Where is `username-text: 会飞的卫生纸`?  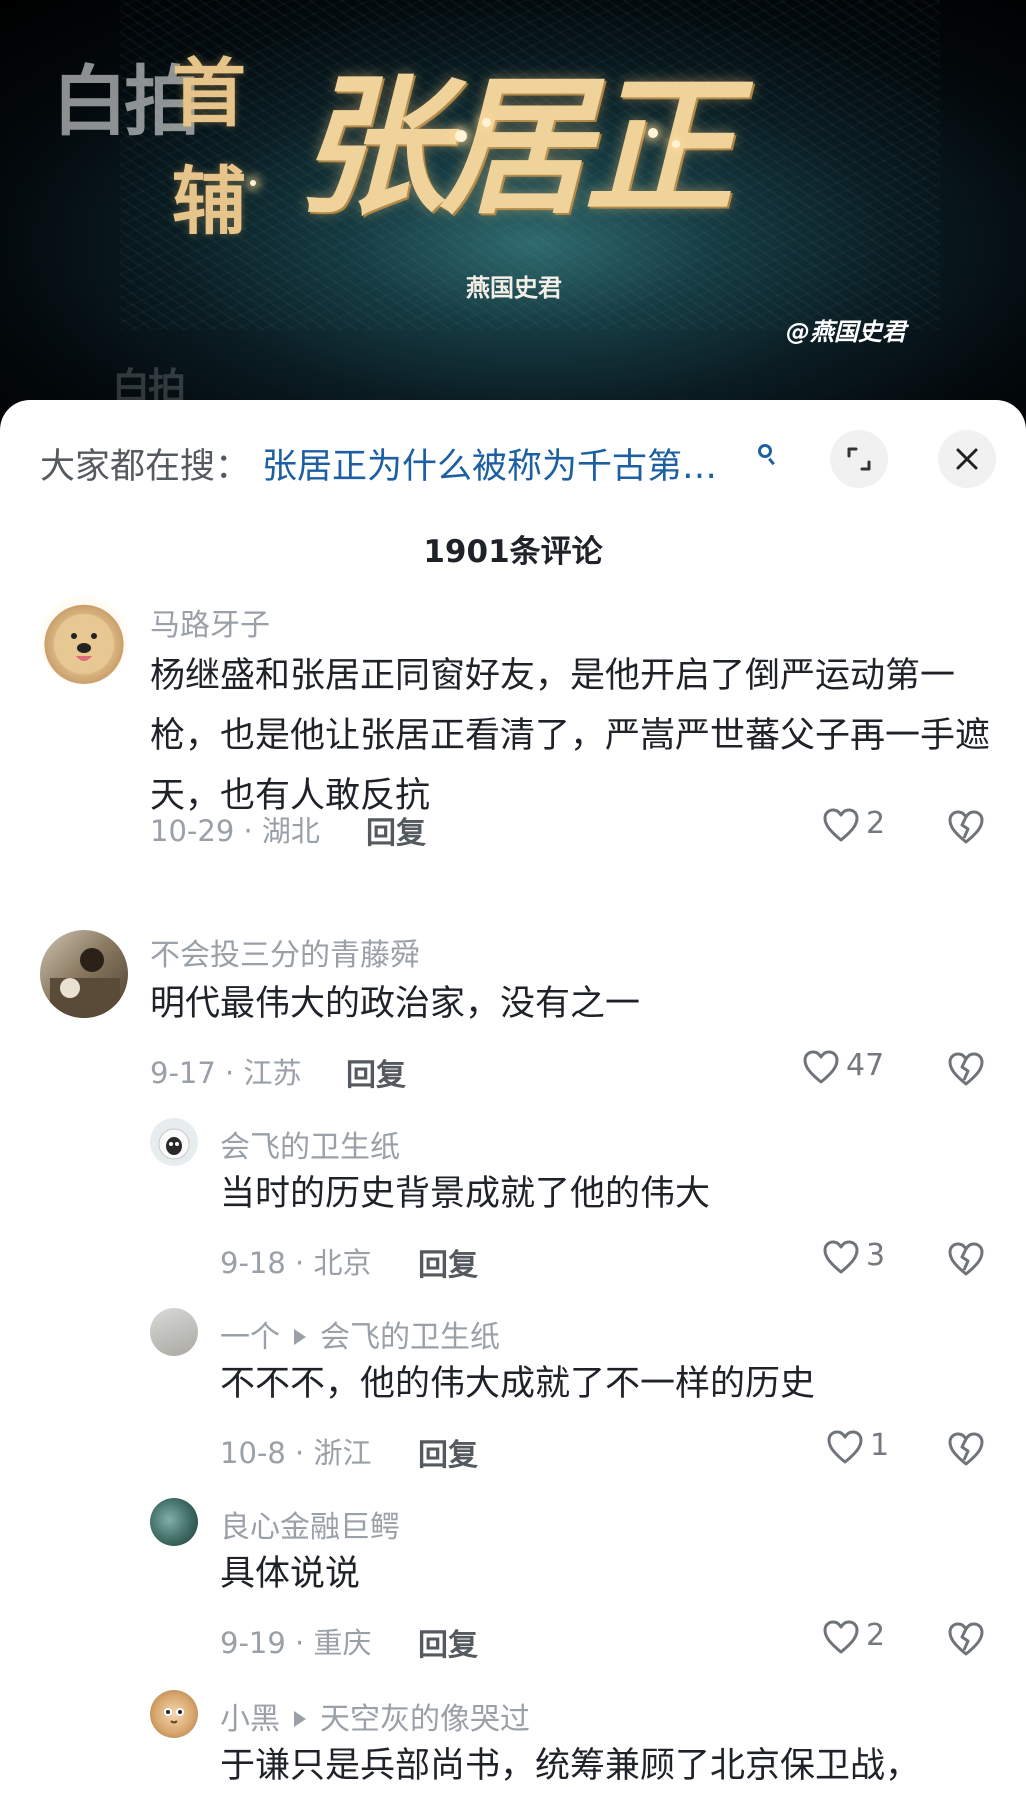
username-text: 会飞的卫生纸 is located at coordinates (310, 1147).